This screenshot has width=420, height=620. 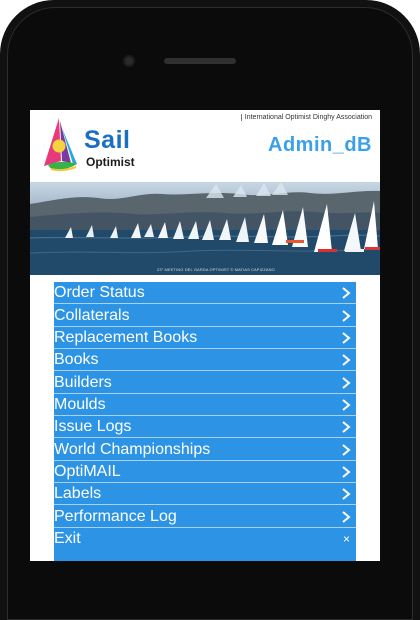 I want to click on menu-item-issue-logs: Issue Logs, so click(x=205, y=427).